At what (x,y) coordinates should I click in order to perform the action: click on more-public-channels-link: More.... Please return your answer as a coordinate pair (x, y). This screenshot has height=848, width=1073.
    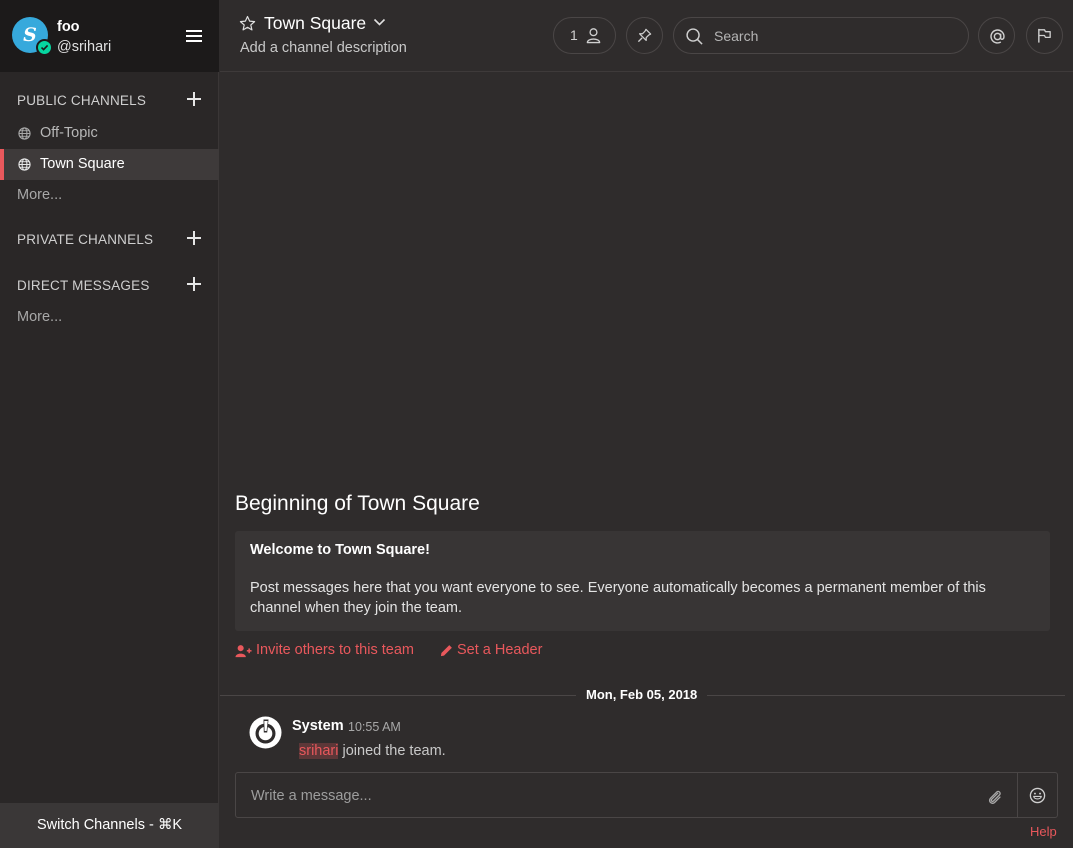
    Looking at the image, I should click on (39, 195).